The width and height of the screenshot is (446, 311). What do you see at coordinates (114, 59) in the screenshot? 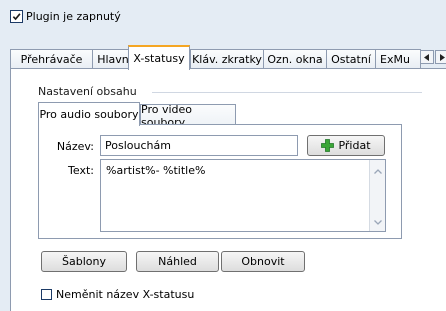
I see `tab-label: Hlavní` at bounding box center [114, 59].